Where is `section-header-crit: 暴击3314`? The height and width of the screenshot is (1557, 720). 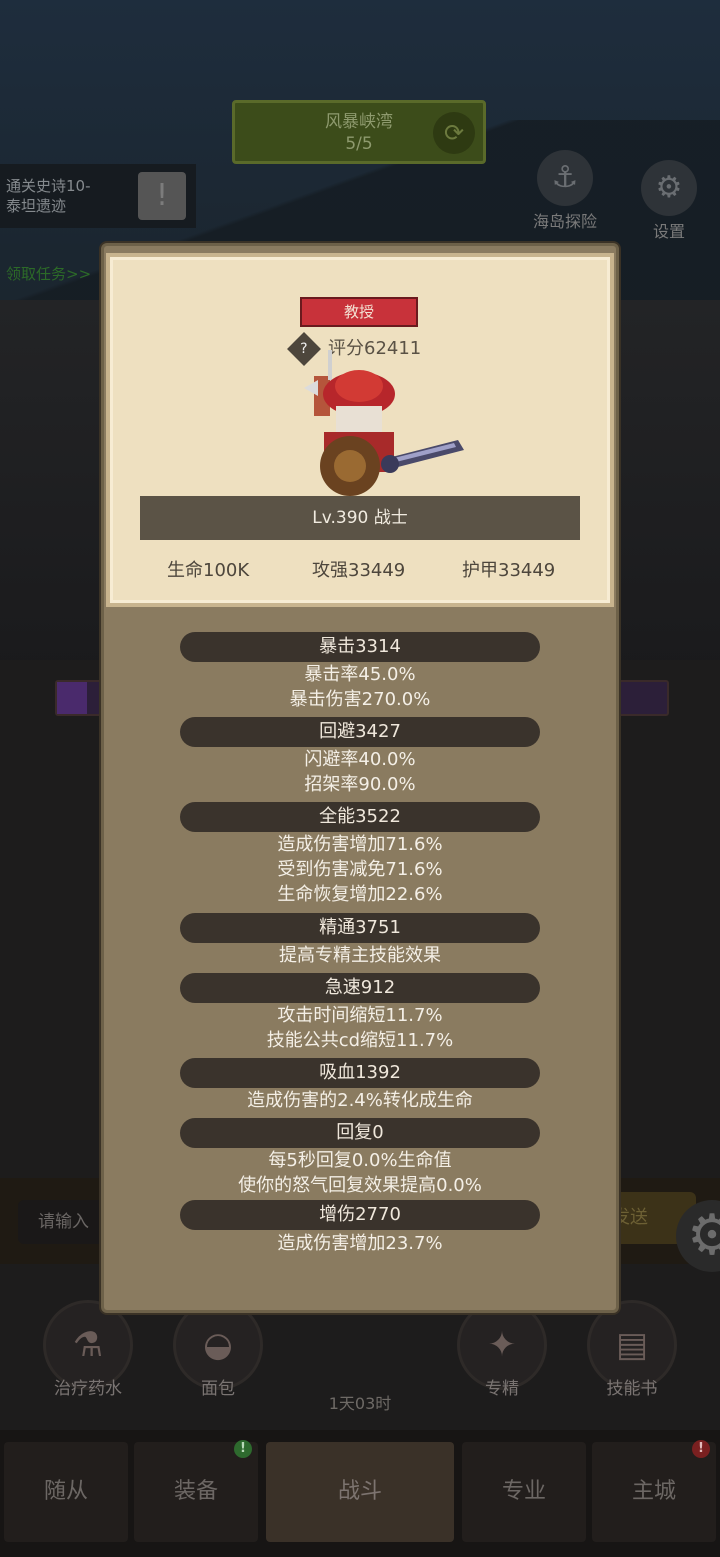
section-header-crit: 暴击3314 is located at coordinates (360, 647).